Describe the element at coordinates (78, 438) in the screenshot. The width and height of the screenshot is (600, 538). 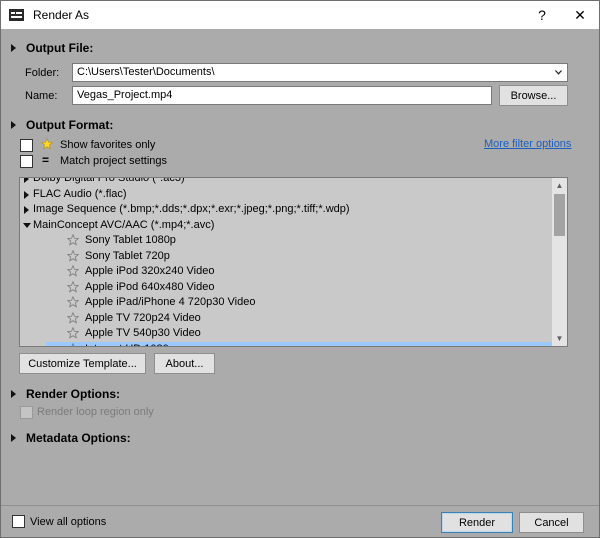
I see `metadata-options-title: Metadata Options:` at that location.